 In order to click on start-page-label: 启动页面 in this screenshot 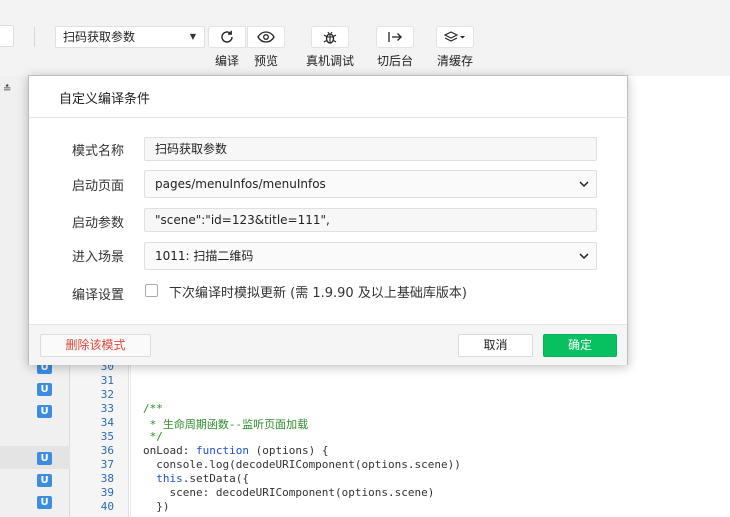, I will do `click(98, 186)`.